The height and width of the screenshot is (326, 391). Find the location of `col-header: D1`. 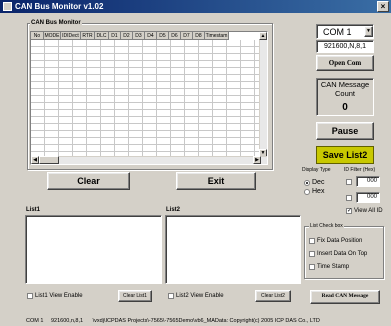

col-header: D1 is located at coordinates (115, 36).